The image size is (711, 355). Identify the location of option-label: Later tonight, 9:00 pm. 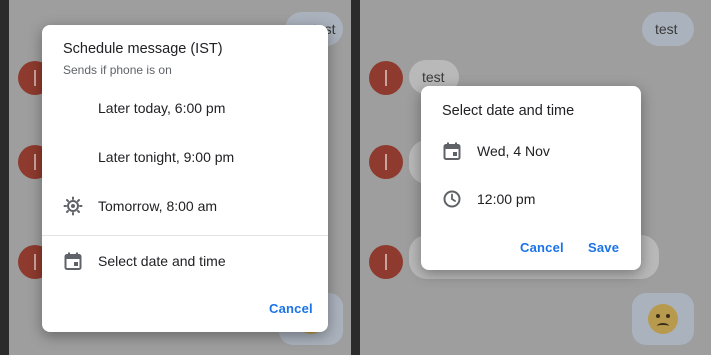
(166, 157).